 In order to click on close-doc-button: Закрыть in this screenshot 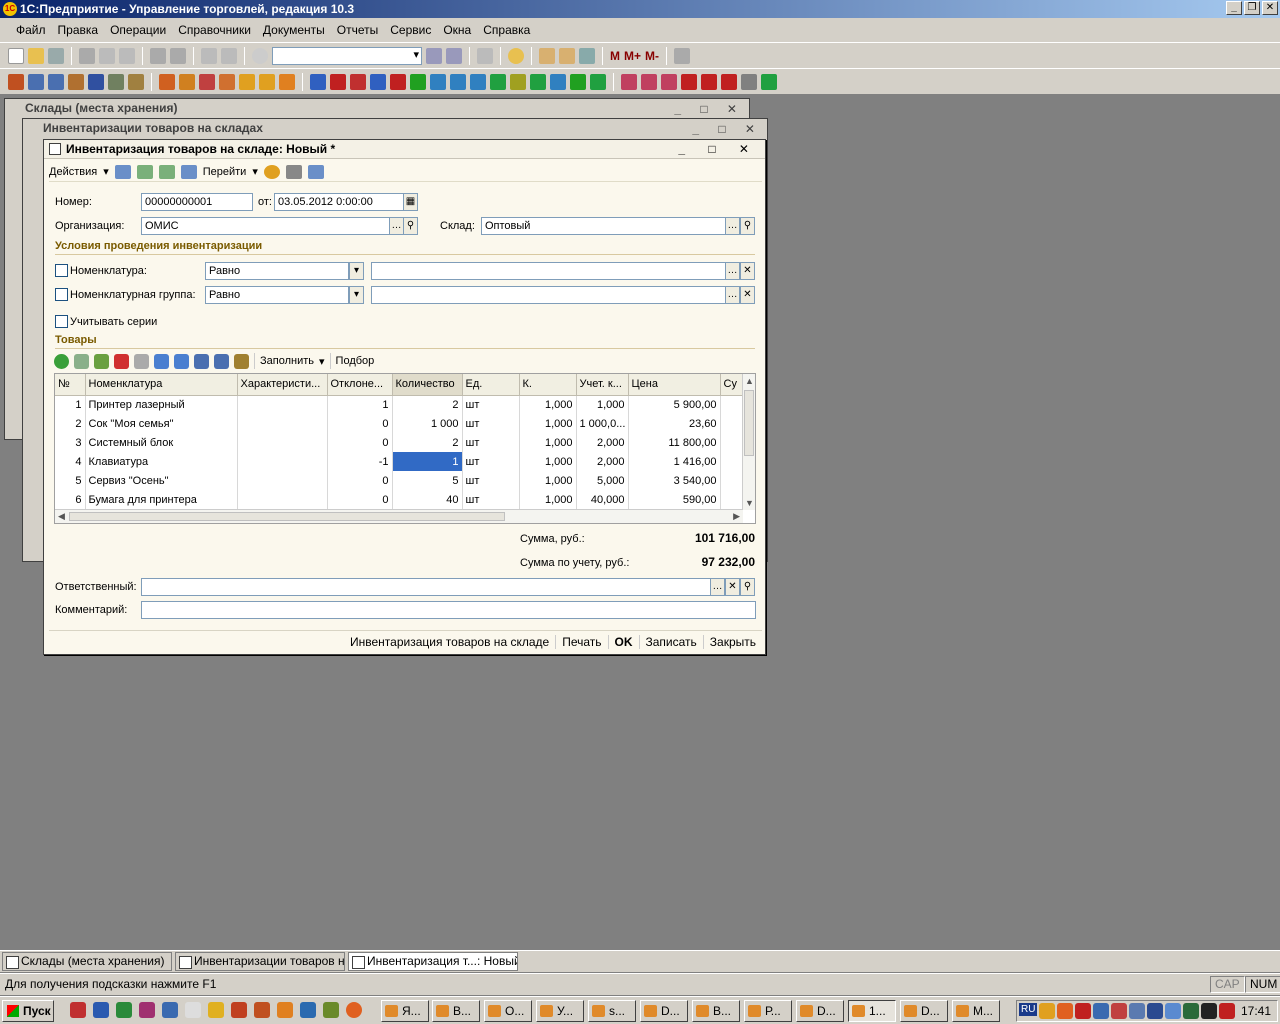, I will do `click(732, 641)`.